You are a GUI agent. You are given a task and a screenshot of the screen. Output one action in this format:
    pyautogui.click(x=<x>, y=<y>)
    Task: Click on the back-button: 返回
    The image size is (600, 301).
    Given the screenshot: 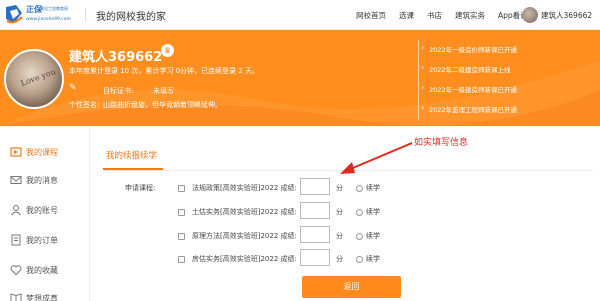 What is the action you would take?
    pyautogui.click(x=351, y=287)
    